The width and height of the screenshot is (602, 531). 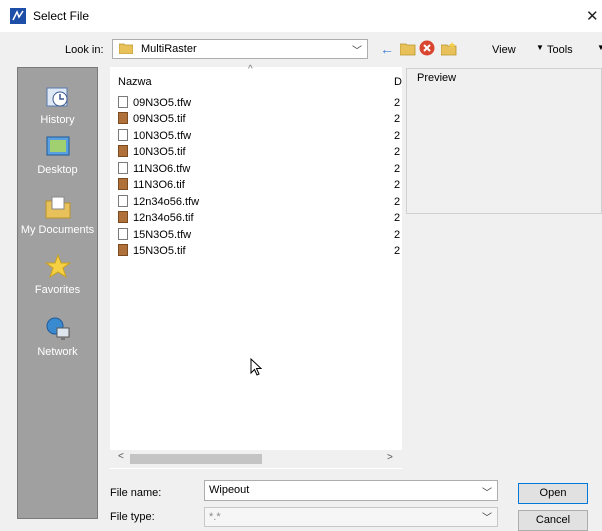 I want to click on column-header-name: Nazwa, so click(x=135, y=82).